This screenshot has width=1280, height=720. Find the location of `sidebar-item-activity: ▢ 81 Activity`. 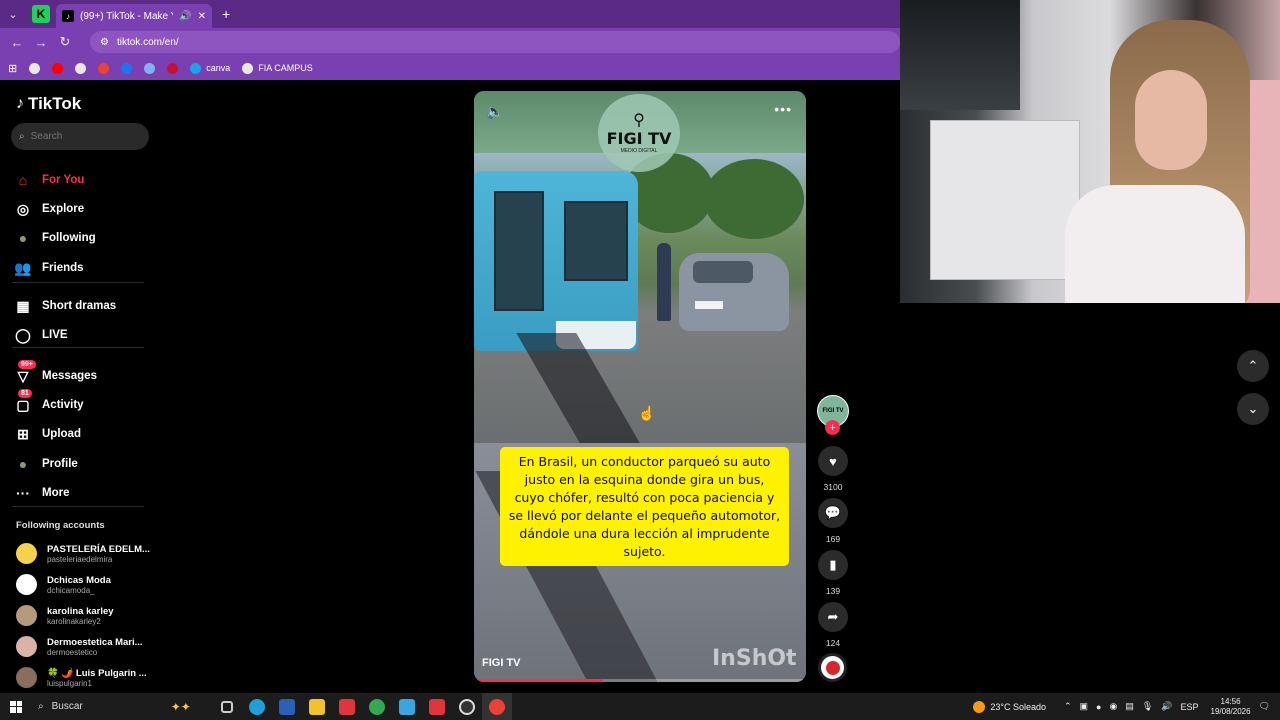

sidebar-item-activity: ▢ 81 Activity is located at coordinates (49, 401).